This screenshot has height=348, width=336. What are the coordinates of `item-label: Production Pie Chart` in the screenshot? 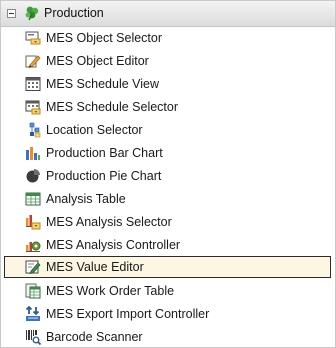 It's located at (104, 176).